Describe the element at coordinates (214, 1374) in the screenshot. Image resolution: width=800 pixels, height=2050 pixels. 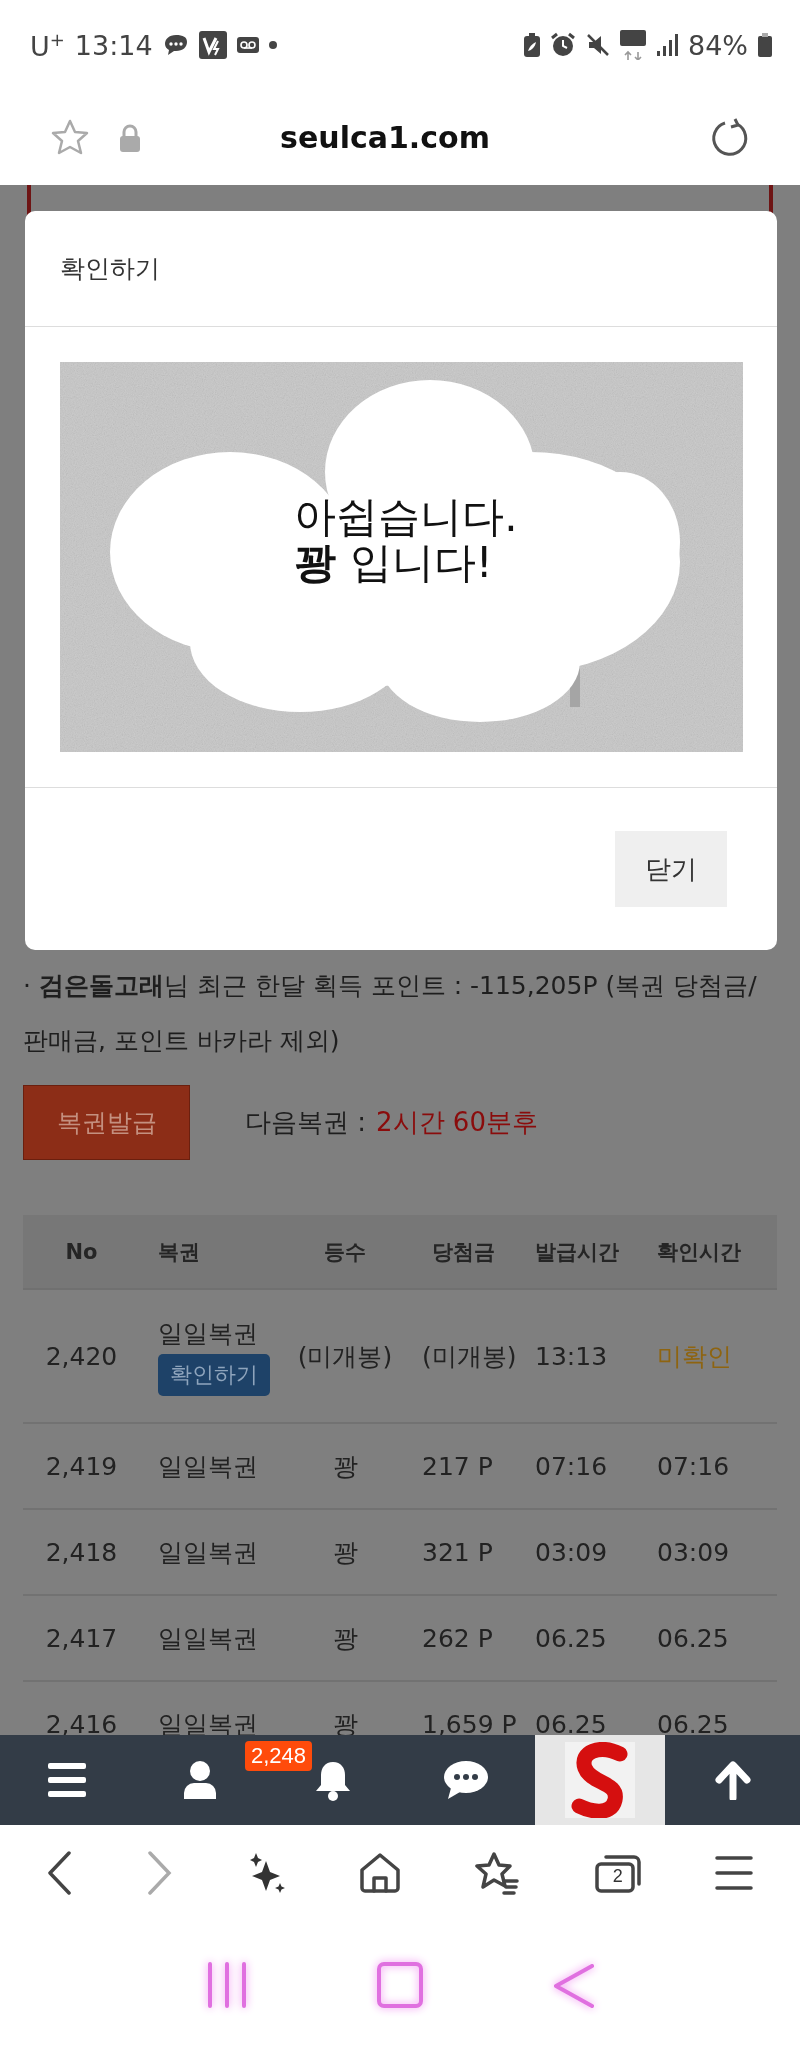
I see `check-button: 확인하기` at that location.